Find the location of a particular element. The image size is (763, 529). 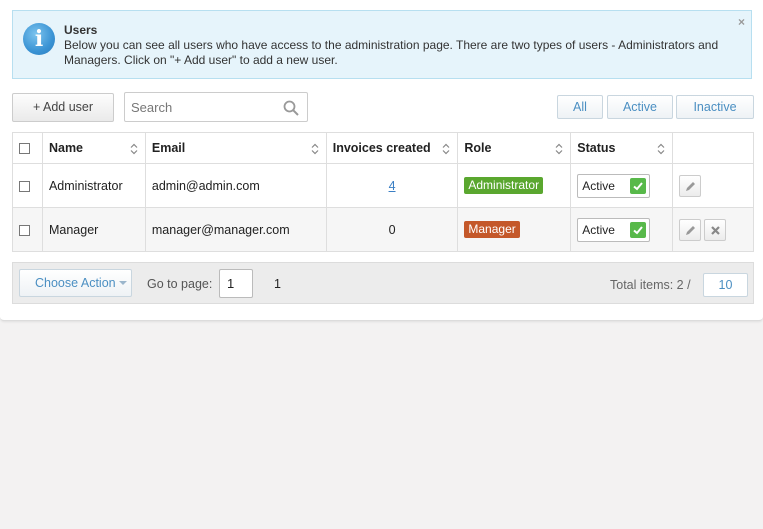

info-title: Users is located at coordinates (81, 30).